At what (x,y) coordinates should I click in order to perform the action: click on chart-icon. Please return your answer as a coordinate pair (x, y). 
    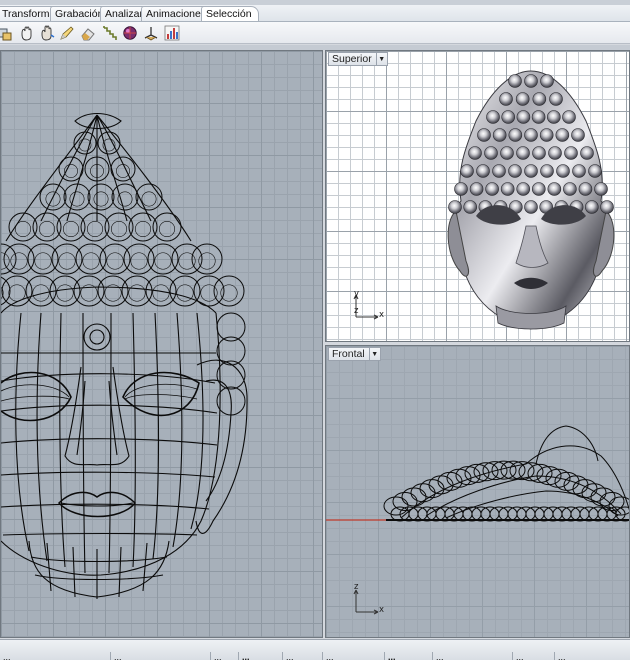
    Looking at the image, I should click on (172, 33).